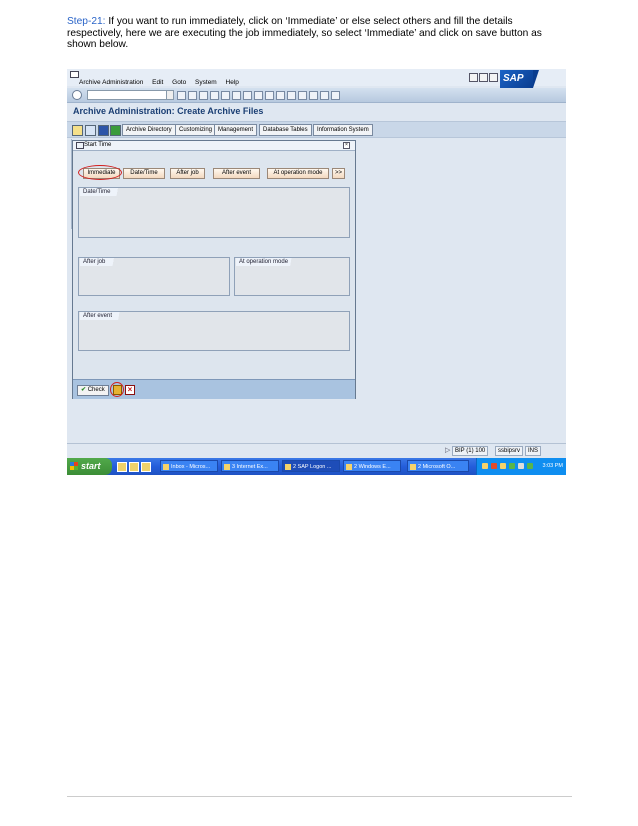 The image size is (638, 826). What do you see at coordinates (90, 130) in the screenshot?
I see `variant-icon` at bounding box center [90, 130].